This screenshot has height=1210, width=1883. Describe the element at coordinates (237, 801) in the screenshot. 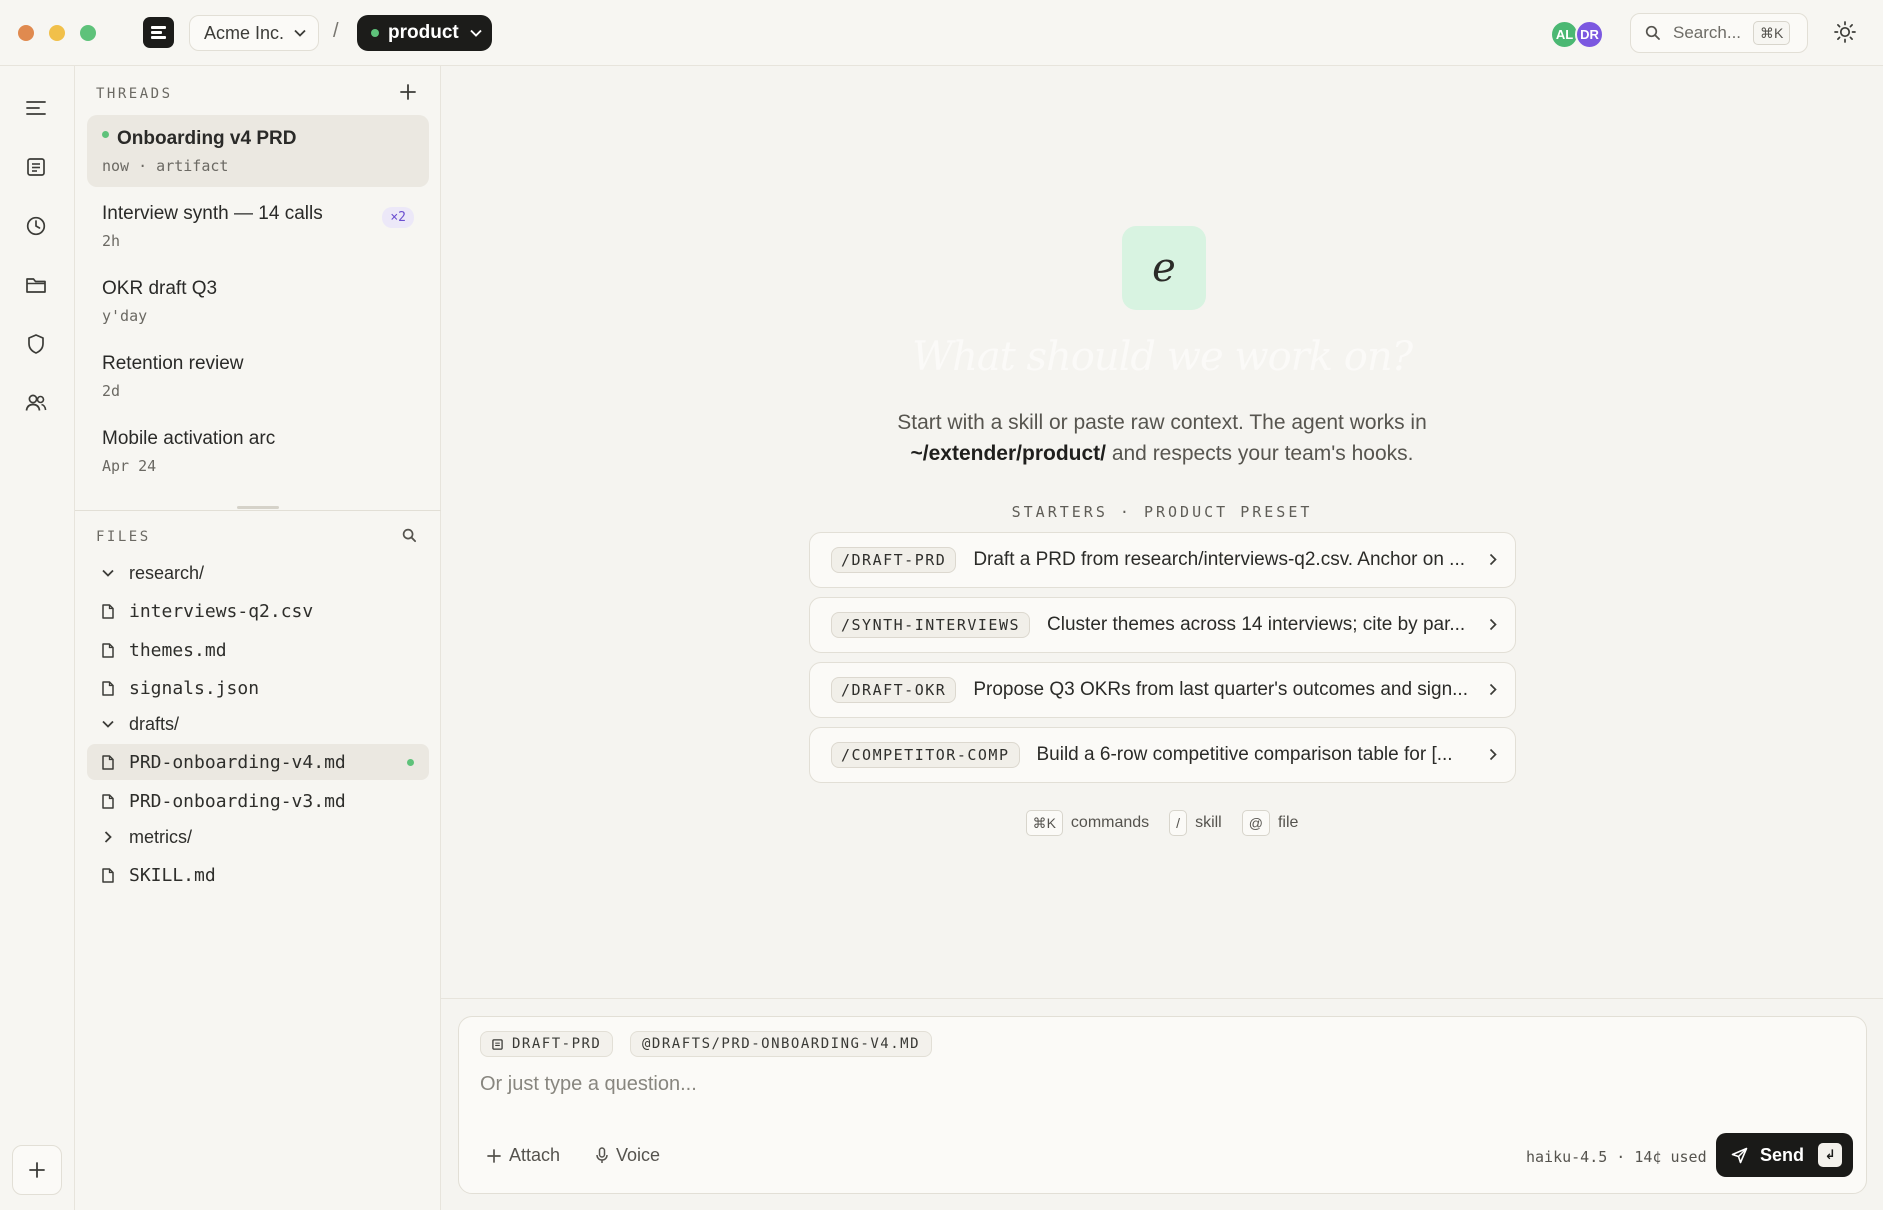

I see `file-name: PRD-onboarding-v3.md` at that location.